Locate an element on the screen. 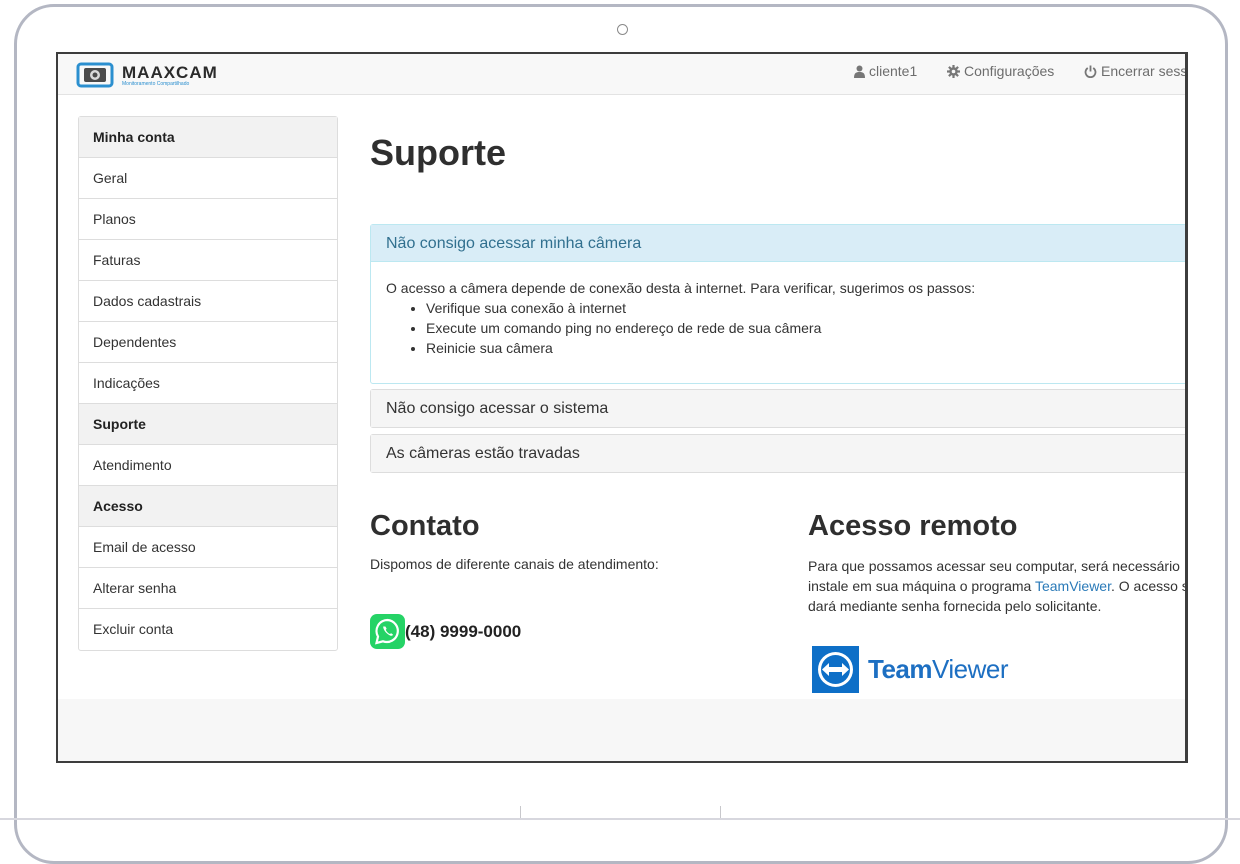 The image size is (1240, 864). nav-settings-label: Configurações is located at coordinates (1009, 71).